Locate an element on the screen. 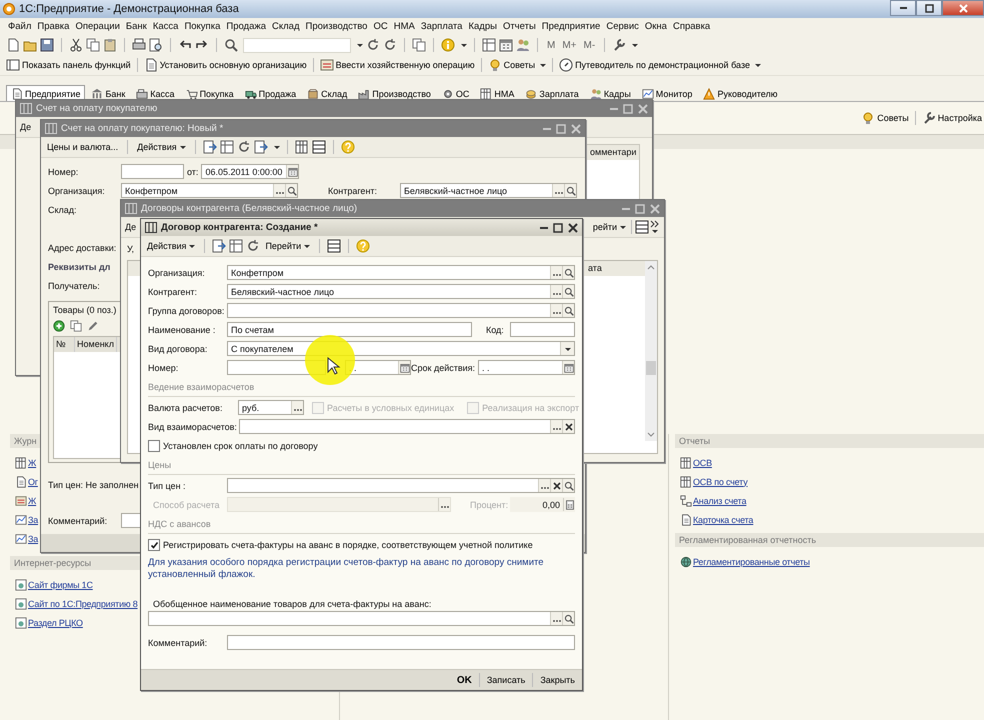  section-title: Ведение взаиморасчетов is located at coordinates (201, 387).